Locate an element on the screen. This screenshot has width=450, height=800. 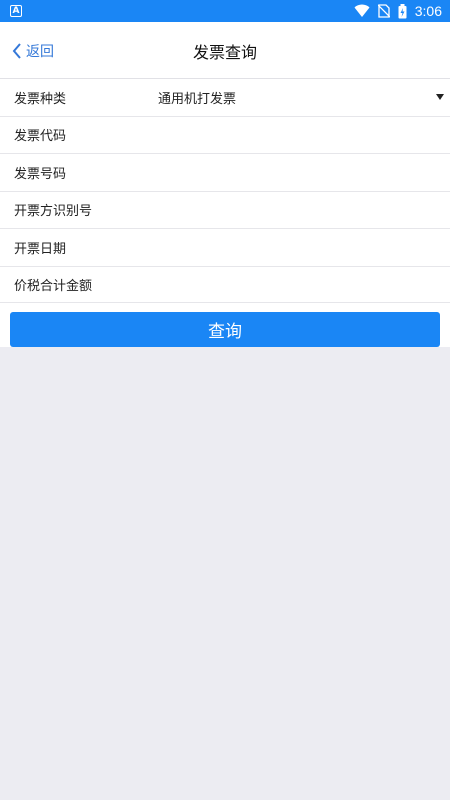
invoice-date-label: 开票日期 is located at coordinates (40, 249).